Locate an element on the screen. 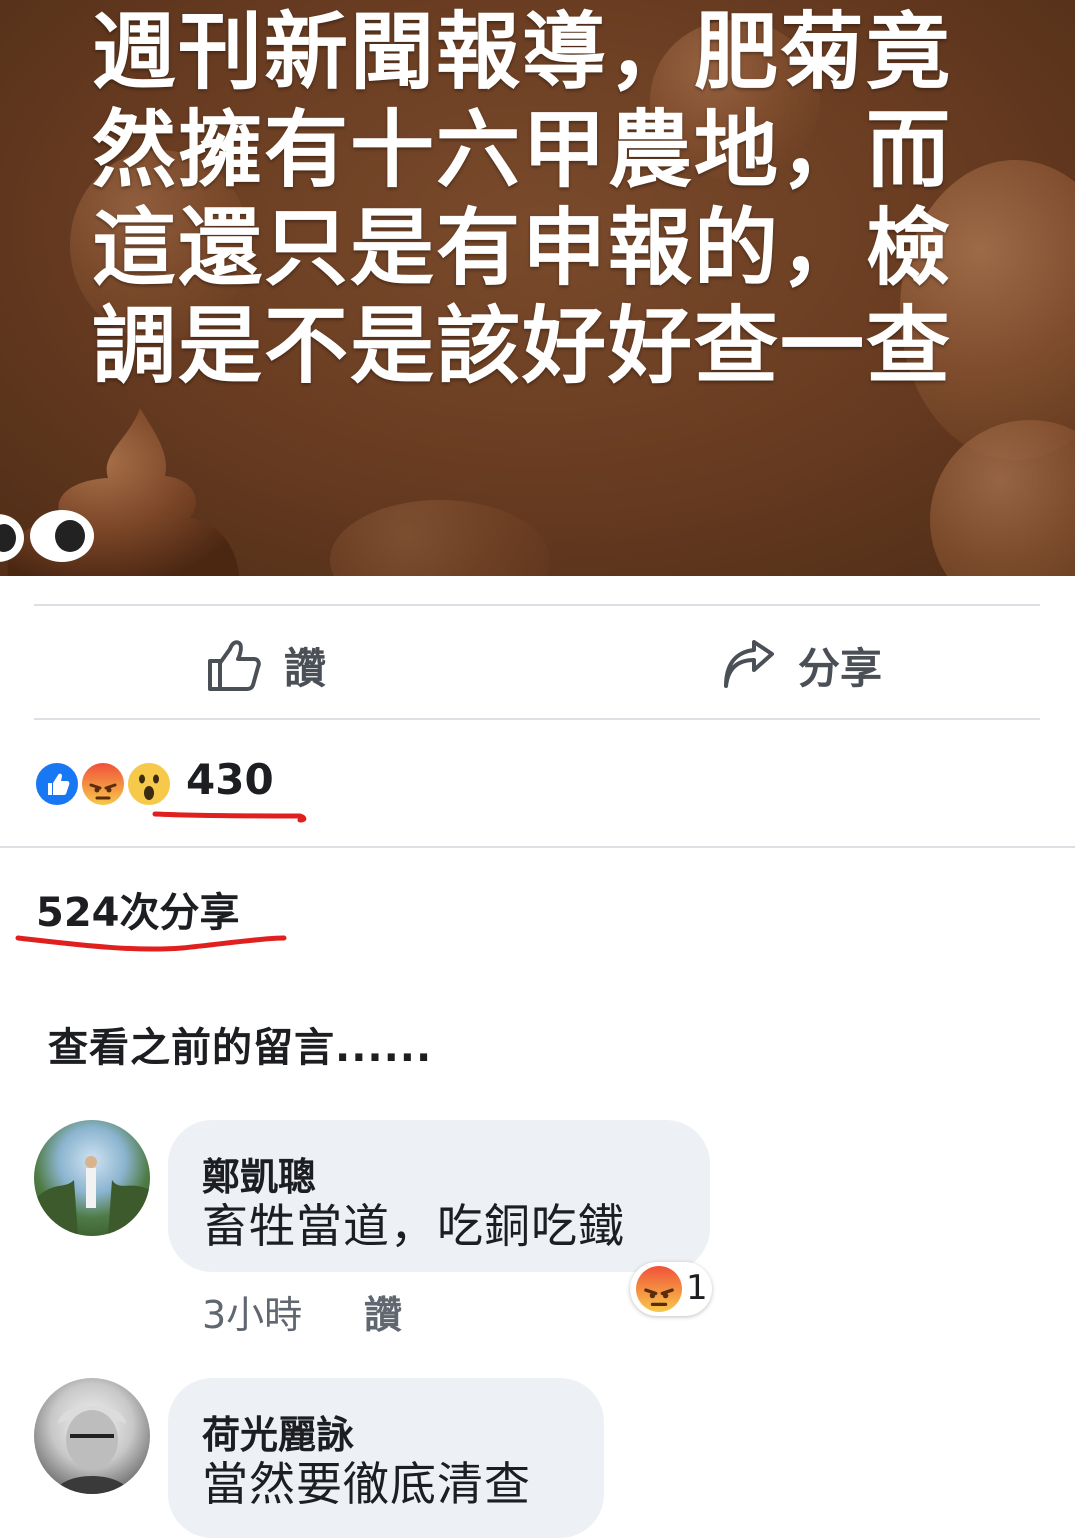  angry-icon is located at coordinates (659, 1289).